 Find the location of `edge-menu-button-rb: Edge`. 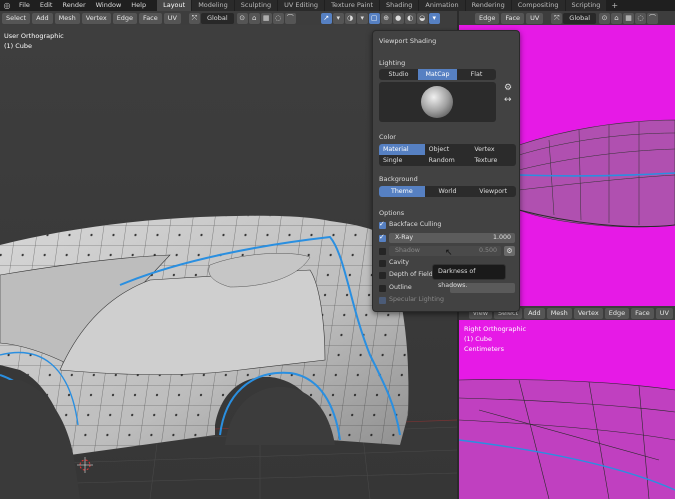

edge-menu-button-rb: Edge is located at coordinates (617, 313).